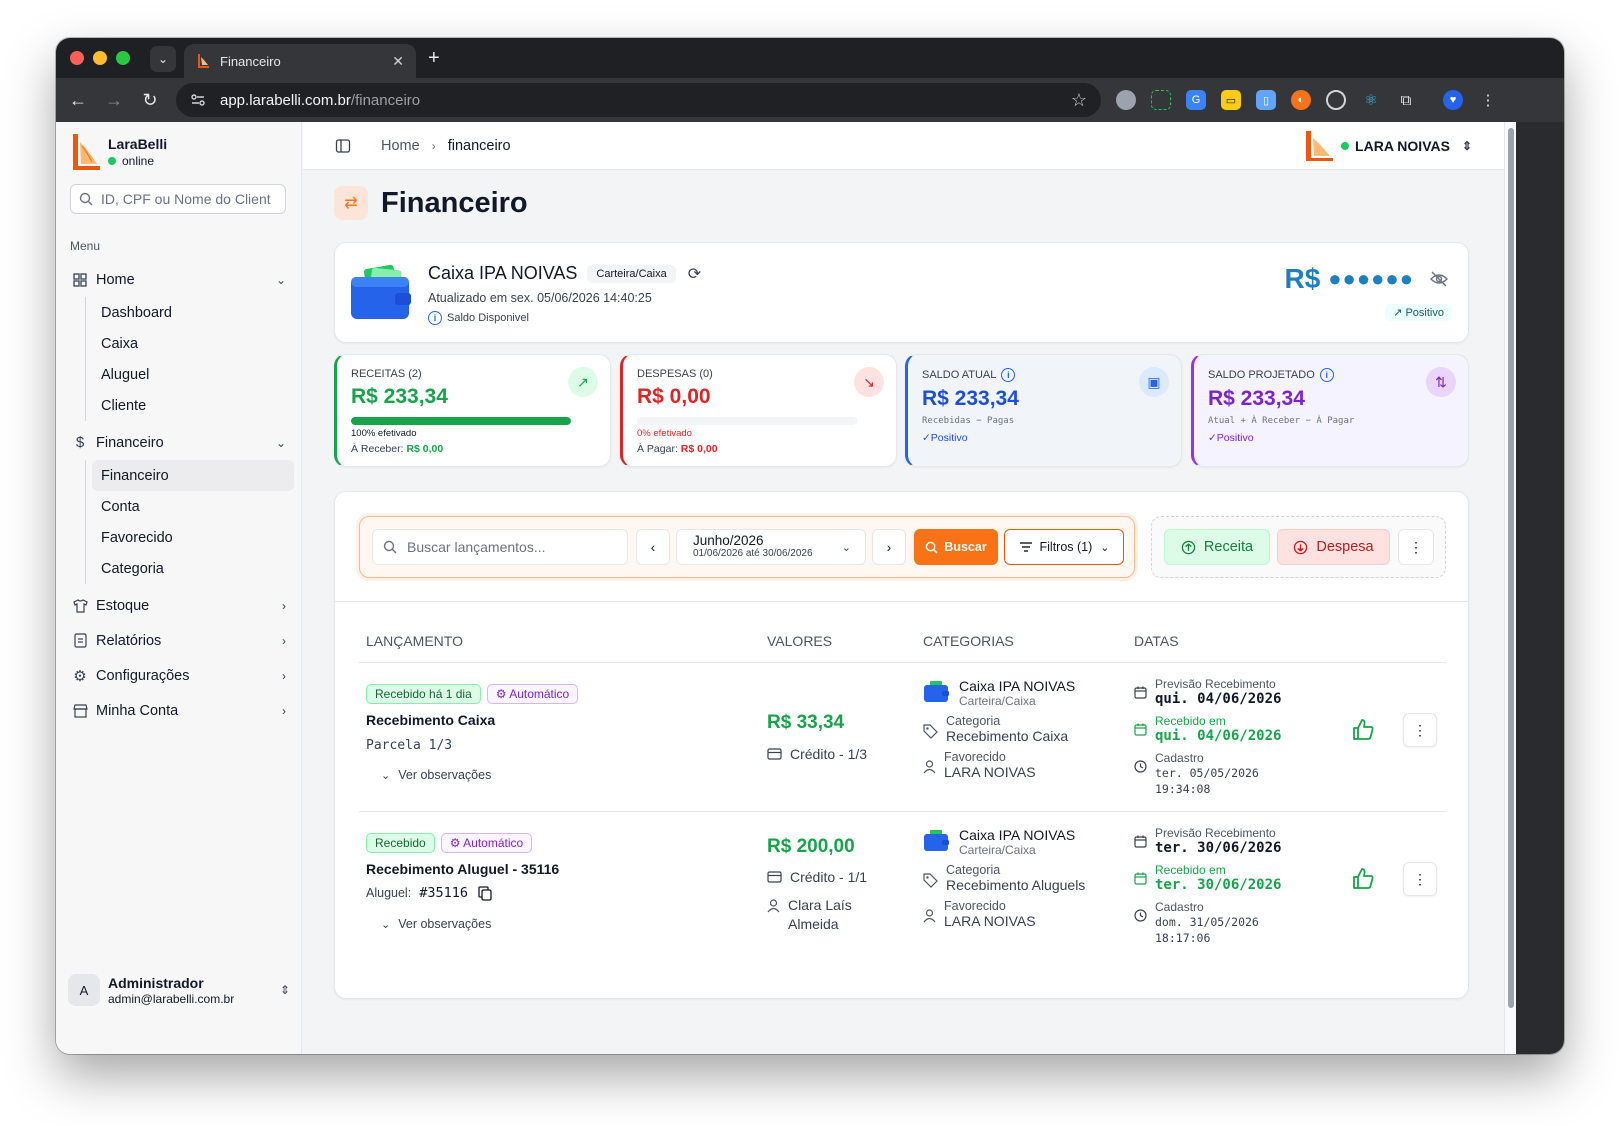  Describe the element at coordinates (156, 982) in the screenshot. I see `user-name: Administrador` at that location.